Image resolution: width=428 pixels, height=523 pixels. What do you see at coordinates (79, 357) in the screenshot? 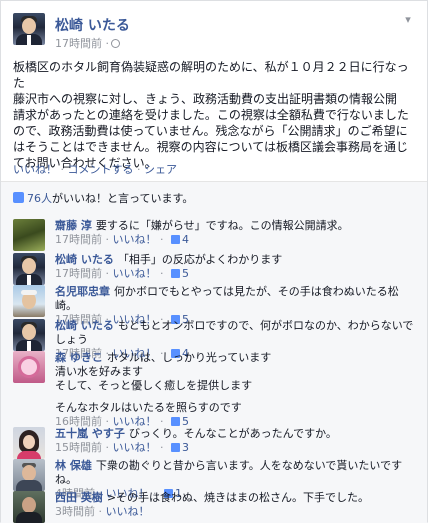
I see `commenter-name: 森 ゆきこ` at bounding box center [79, 357].